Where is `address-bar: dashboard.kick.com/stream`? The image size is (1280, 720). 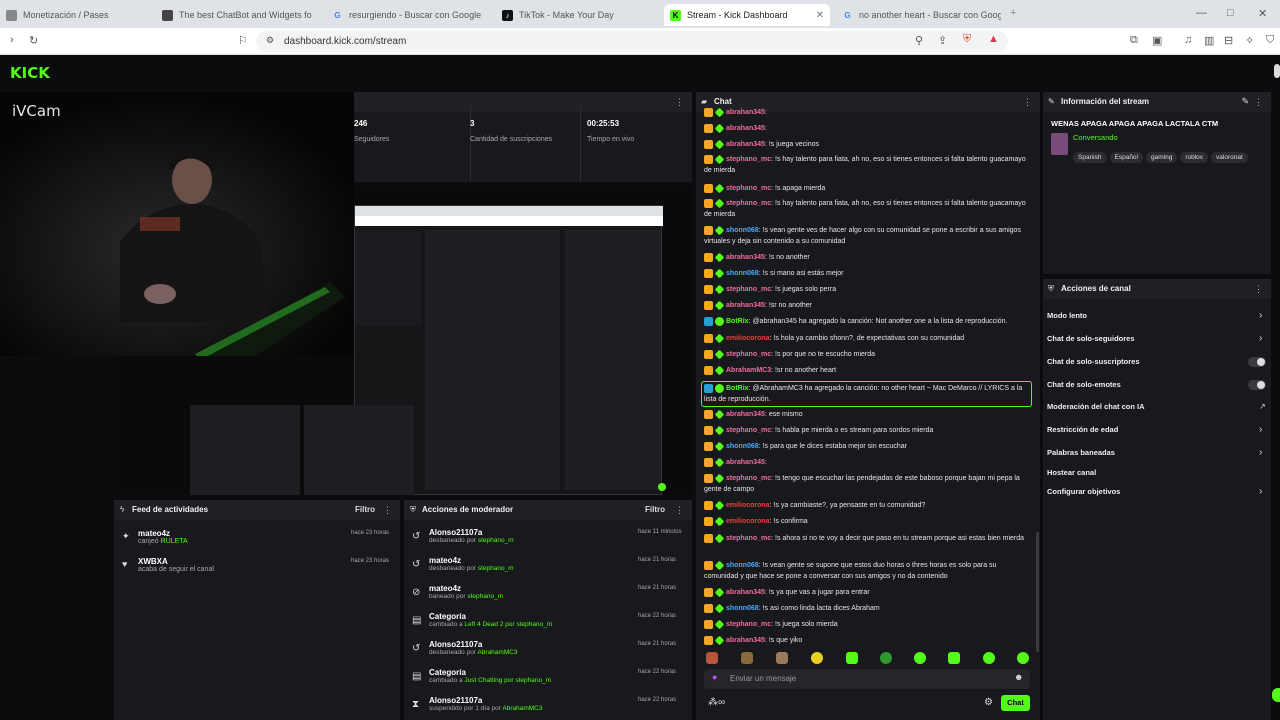
address-bar: dashboard.kick.com/stream is located at coordinates (632, 41).